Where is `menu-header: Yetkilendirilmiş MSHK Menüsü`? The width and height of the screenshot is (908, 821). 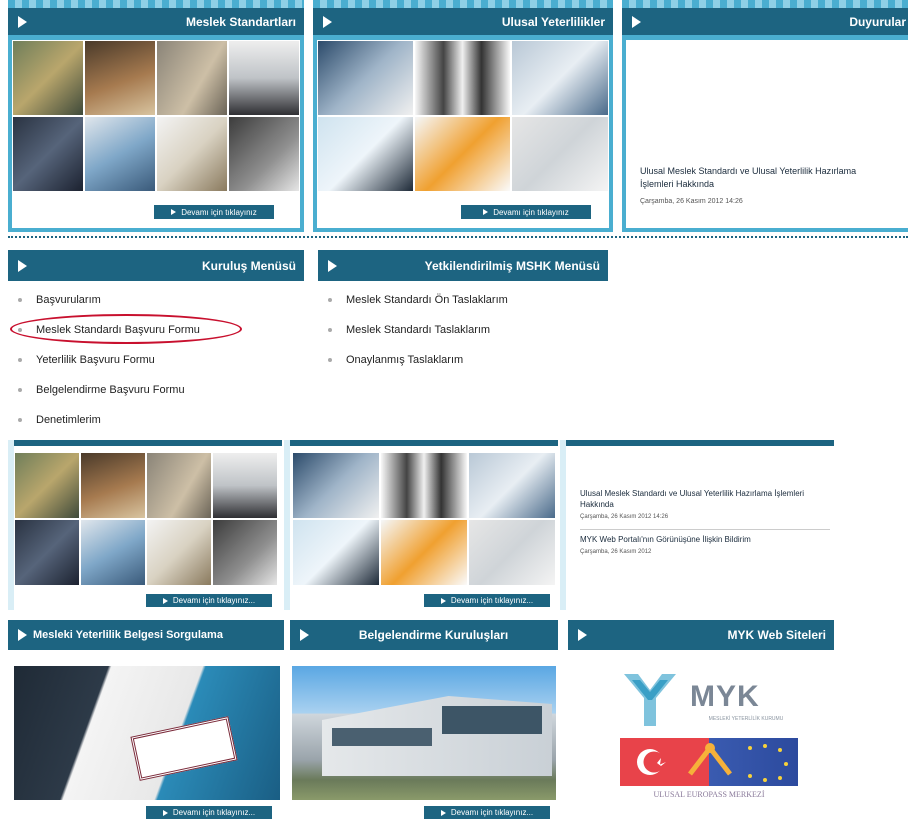 menu-header: Yetkilendirilmiş MSHK Menüsü is located at coordinates (463, 265).